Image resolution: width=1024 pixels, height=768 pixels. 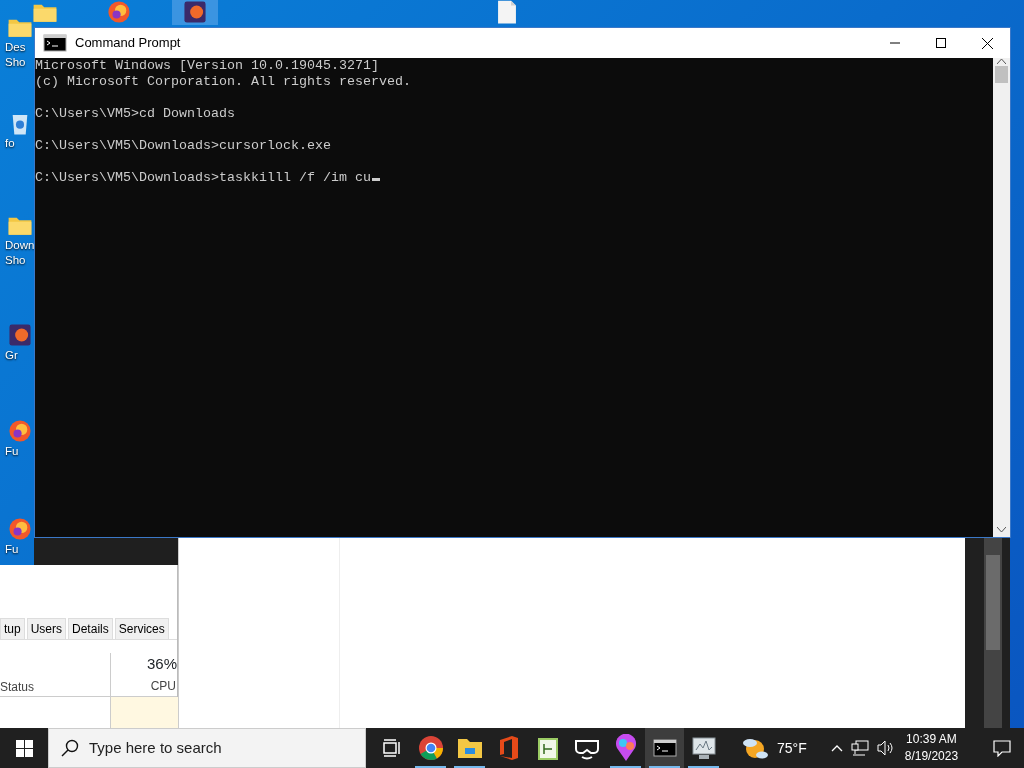 I want to click on tab: Details, so click(x=90, y=628).